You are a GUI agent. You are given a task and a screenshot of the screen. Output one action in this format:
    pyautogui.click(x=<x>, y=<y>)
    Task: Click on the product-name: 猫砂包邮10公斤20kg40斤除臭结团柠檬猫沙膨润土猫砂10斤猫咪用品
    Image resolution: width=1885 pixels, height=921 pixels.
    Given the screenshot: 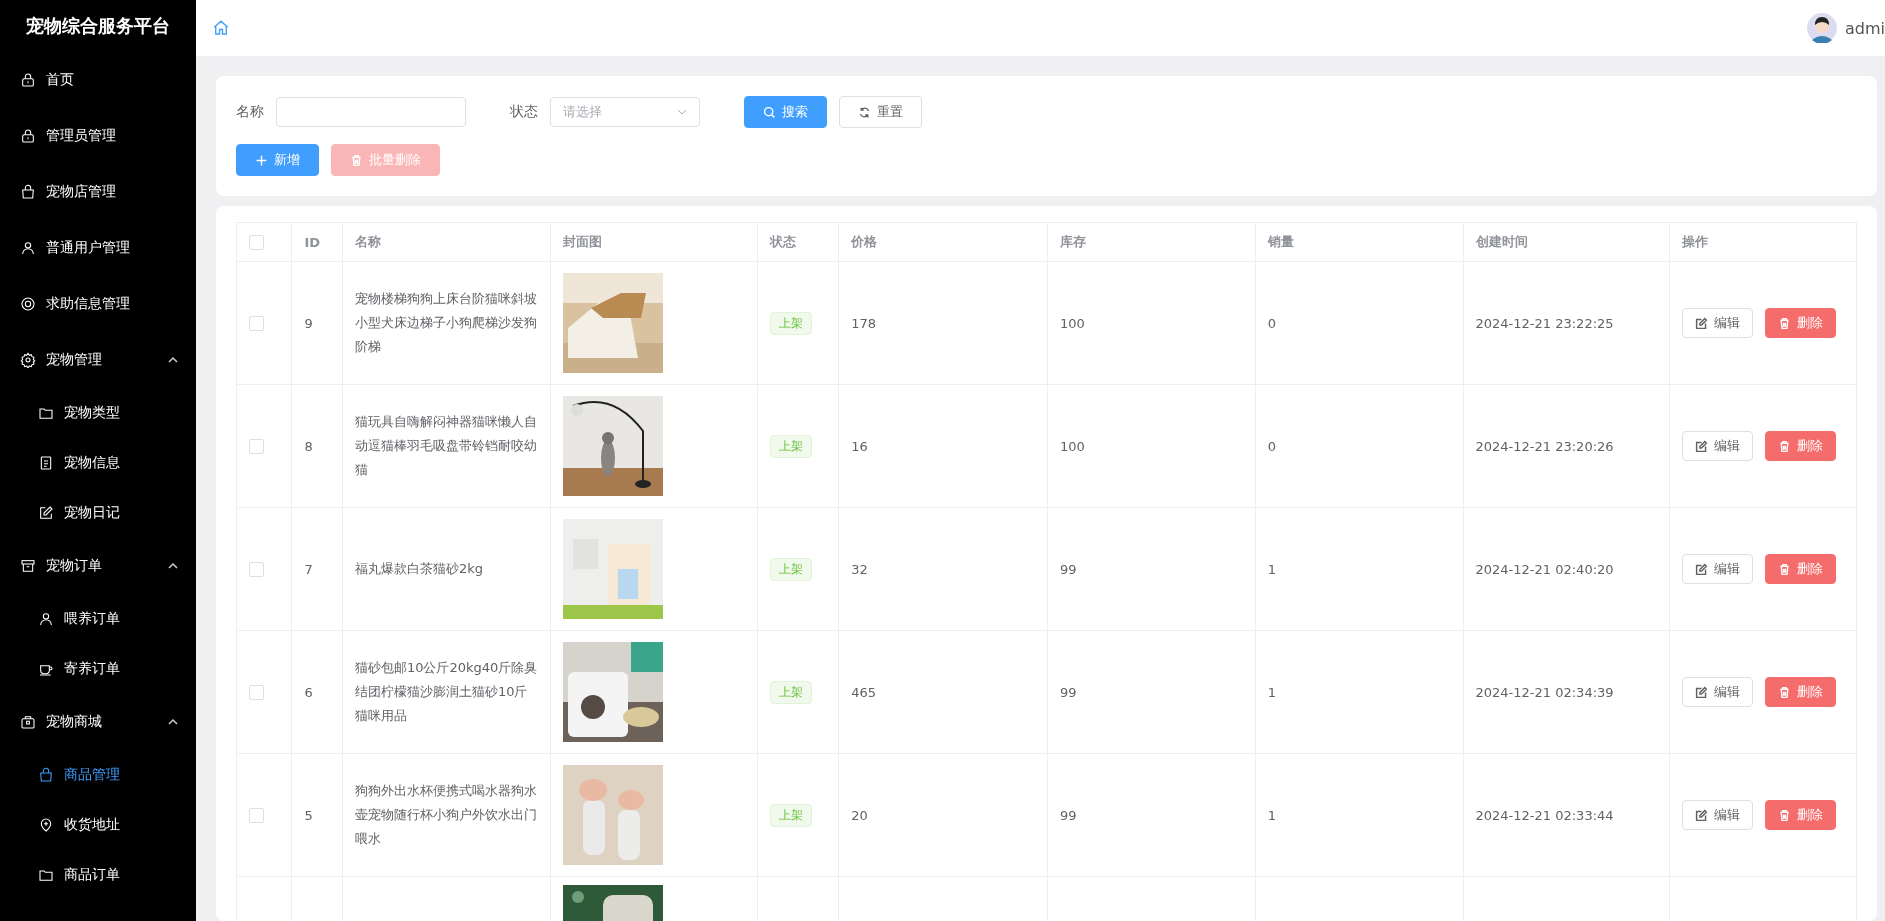 What is the action you would take?
    pyautogui.click(x=446, y=692)
    